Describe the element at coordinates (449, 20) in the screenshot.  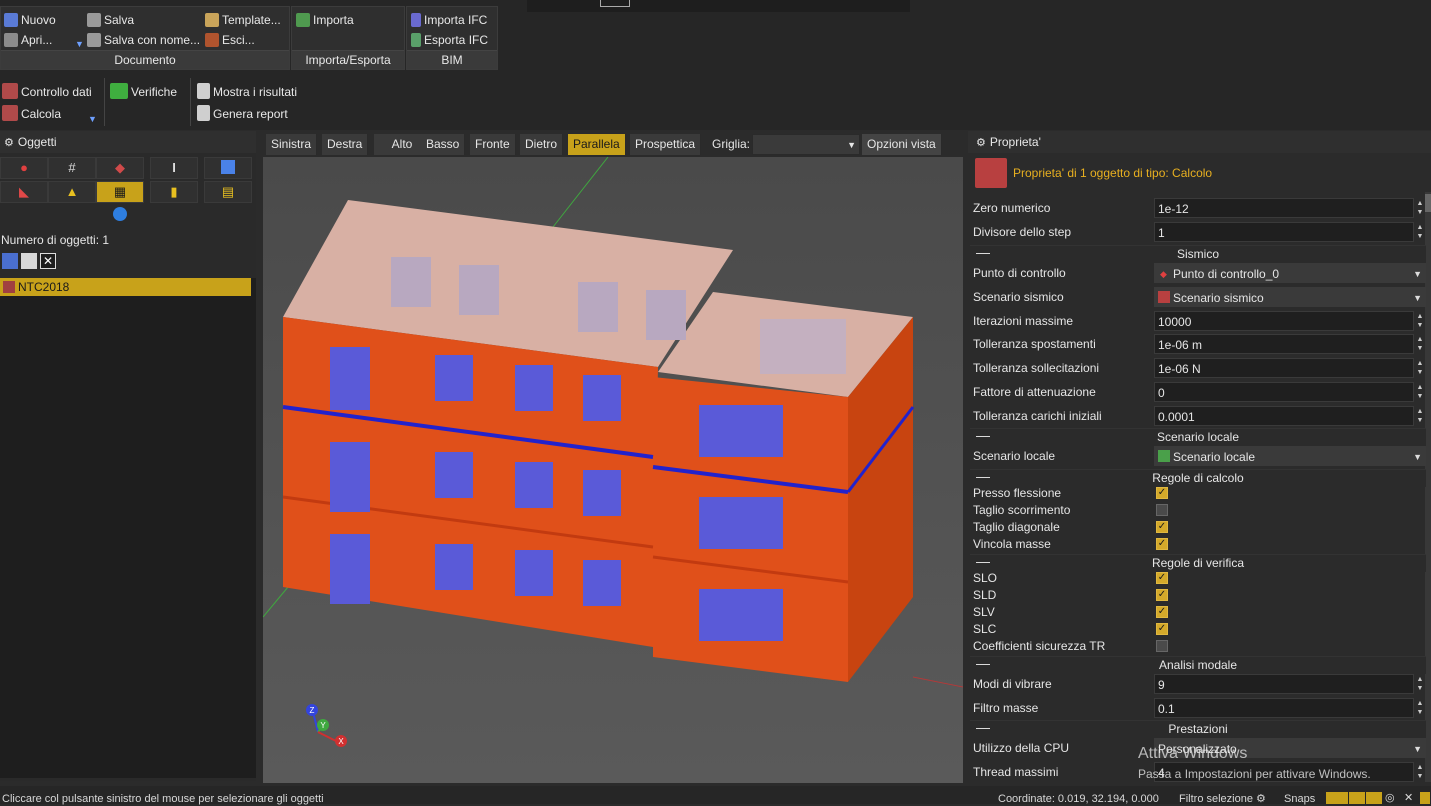
I see `importa-ifc-button: Importa IFC` at that location.